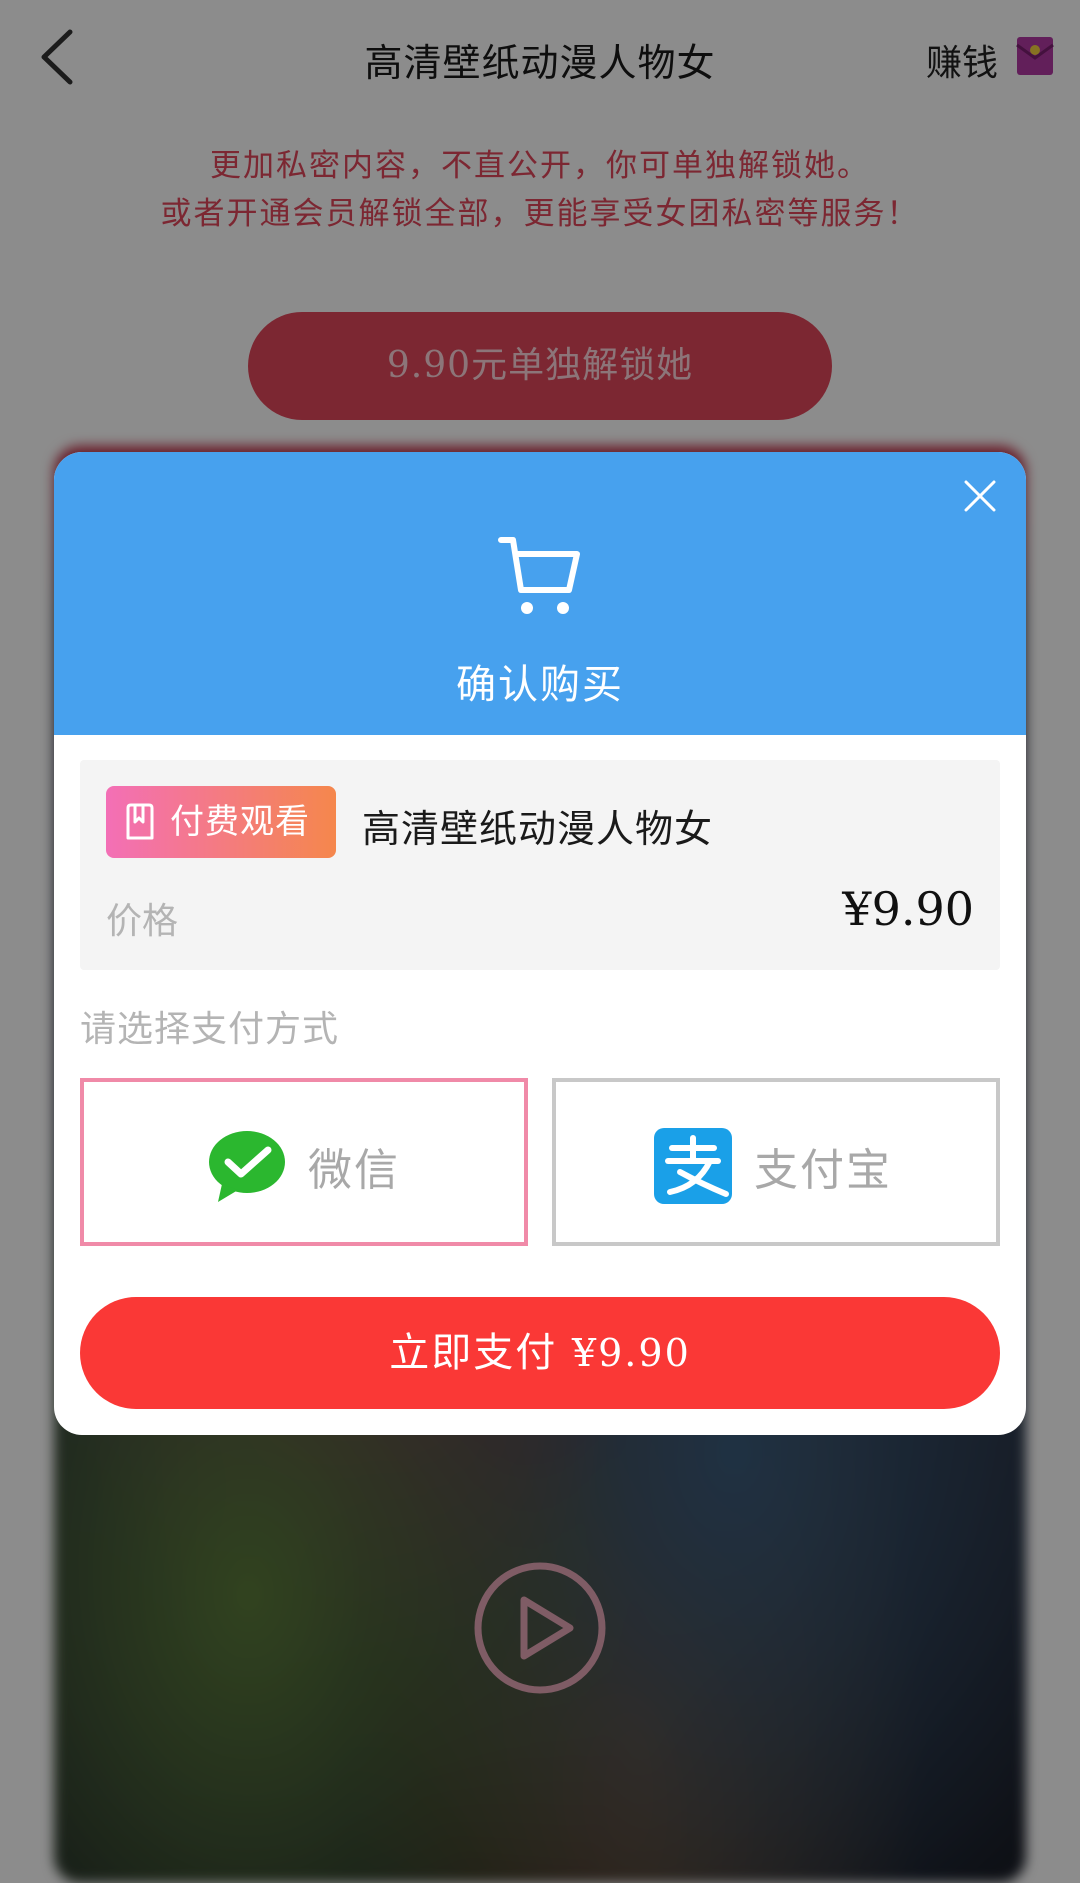 Image resolution: width=1080 pixels, height=1883 pixels. I want to click on product-info-card: 付费观看 高清壁纸动漫人物女 价格 ¥9.90, so click(540, 865).